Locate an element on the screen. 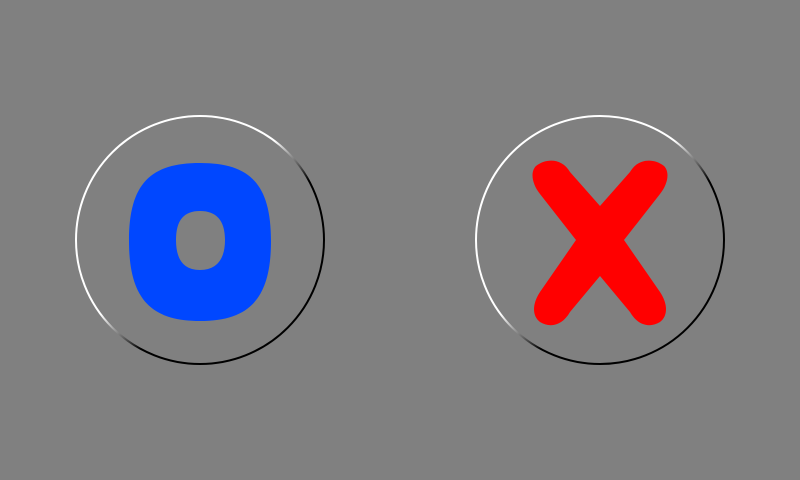 This screenshot has height=480, width=800. o-symbol-icon is located at coordinates (200, 242).